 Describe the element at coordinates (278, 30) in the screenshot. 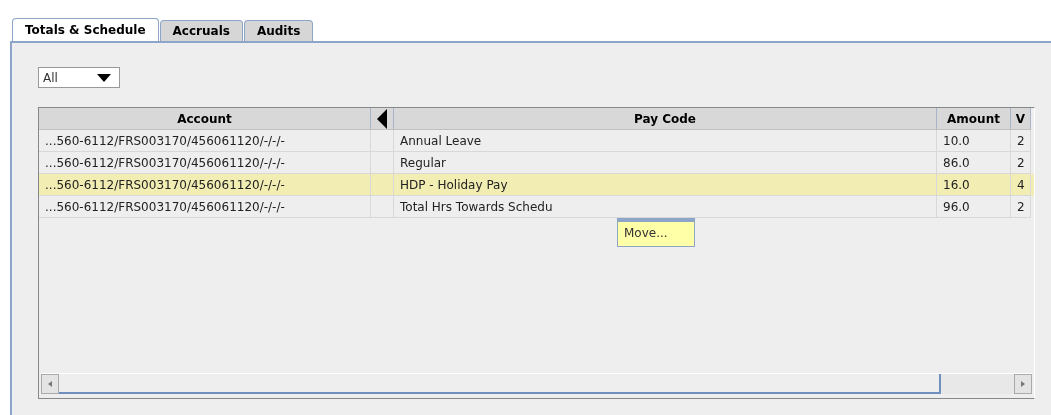

I see `tab: Audits` at that location.